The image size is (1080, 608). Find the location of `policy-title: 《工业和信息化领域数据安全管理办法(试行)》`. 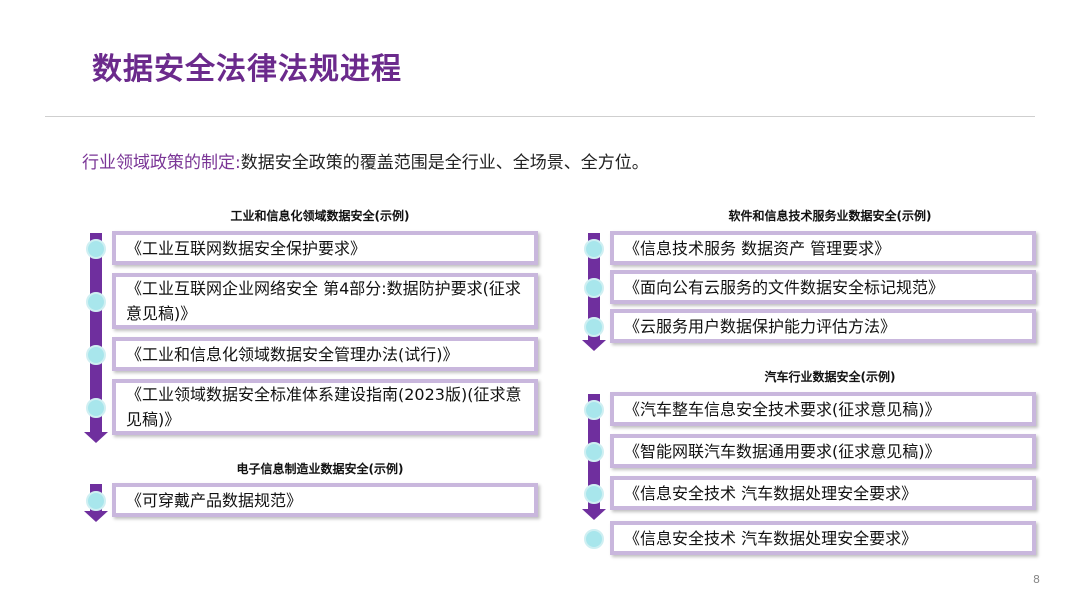

policy-title: 《工业和信息化领域数据安全管理办法(试行)》 is located at coordinates (292, 354).